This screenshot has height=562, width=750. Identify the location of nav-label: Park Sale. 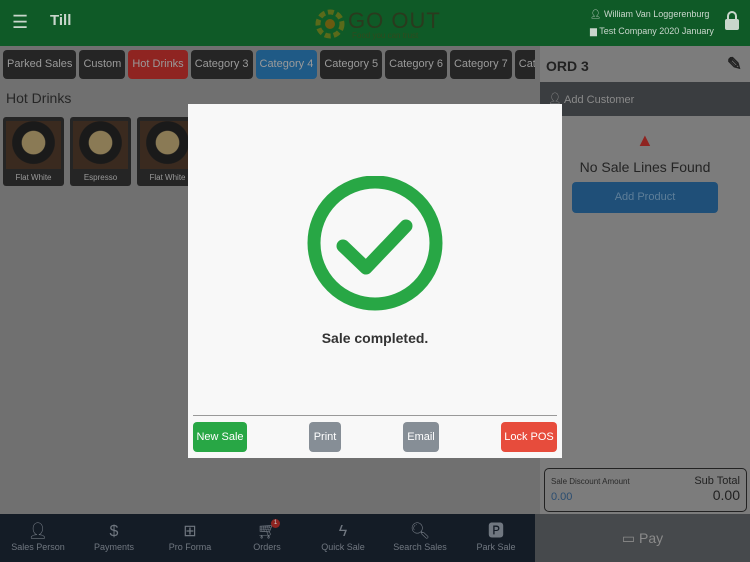
(496, 547).